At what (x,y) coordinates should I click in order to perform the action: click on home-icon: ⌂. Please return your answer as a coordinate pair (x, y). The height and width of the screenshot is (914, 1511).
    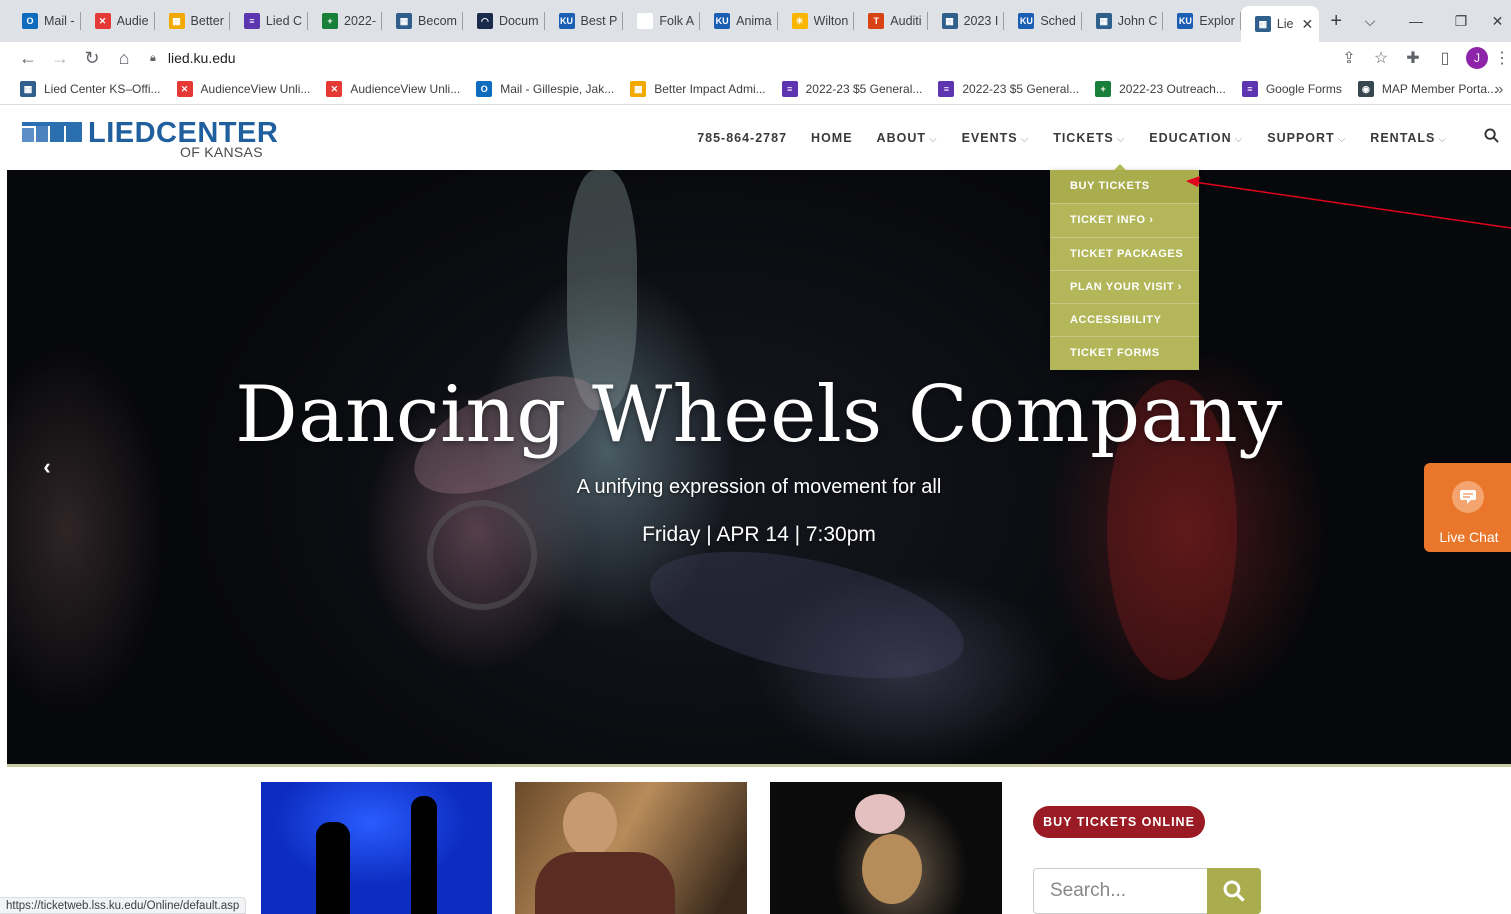
    Looking at the image, I should click on (124, 58).